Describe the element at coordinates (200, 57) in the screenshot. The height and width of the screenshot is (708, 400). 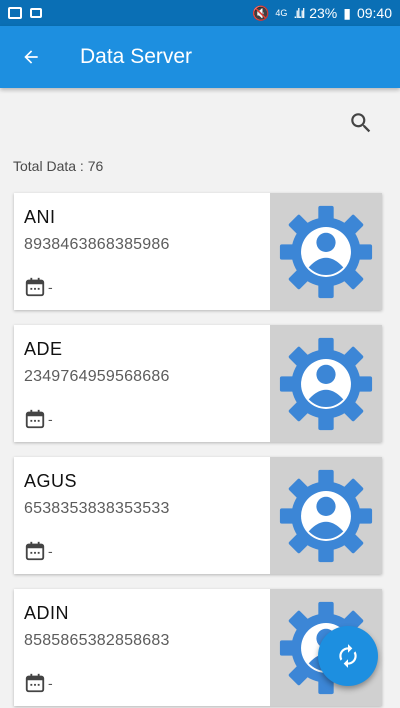
I see `app-bar: Data Server` at that location.